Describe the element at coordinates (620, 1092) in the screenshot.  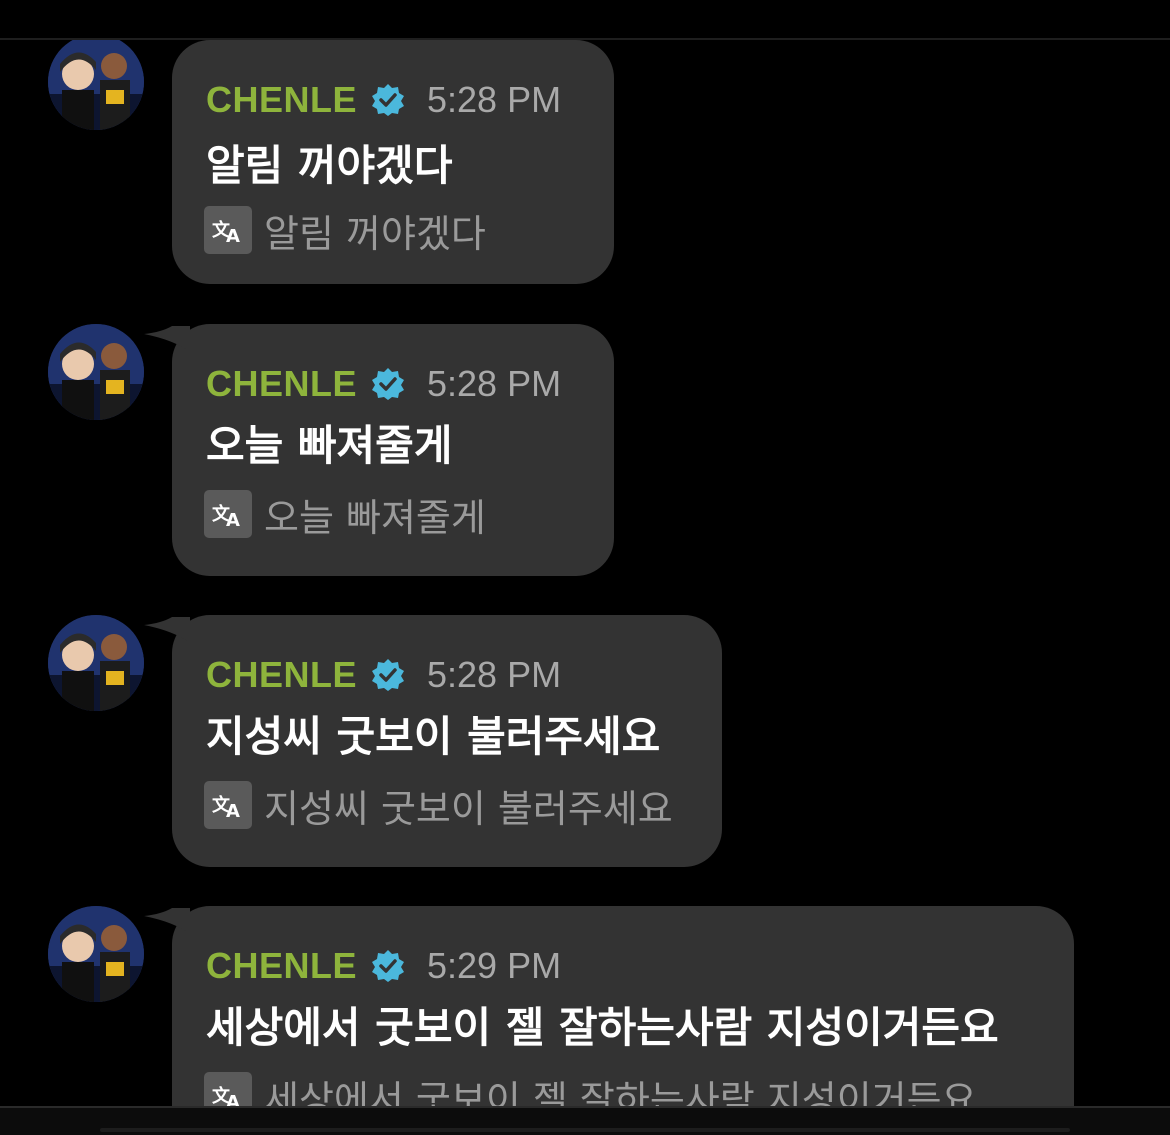
I see `translated-text: 세상에서 굿보이 젤 잘하는사람 지성이거든요` at that location.